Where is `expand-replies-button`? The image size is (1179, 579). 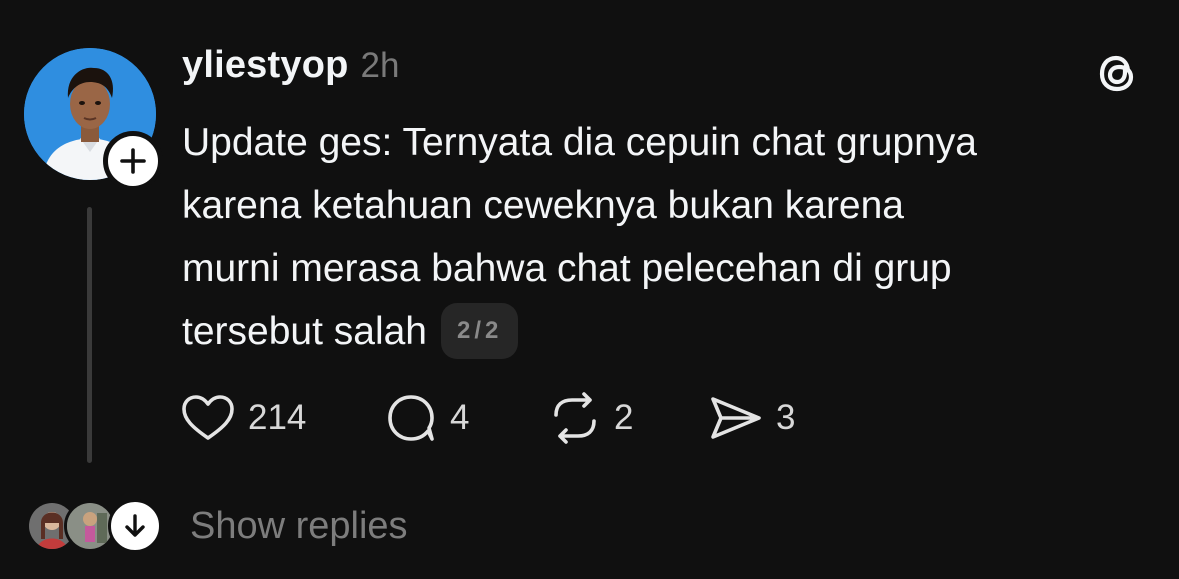 expand-replies-button is located at coordinates (135, 526).